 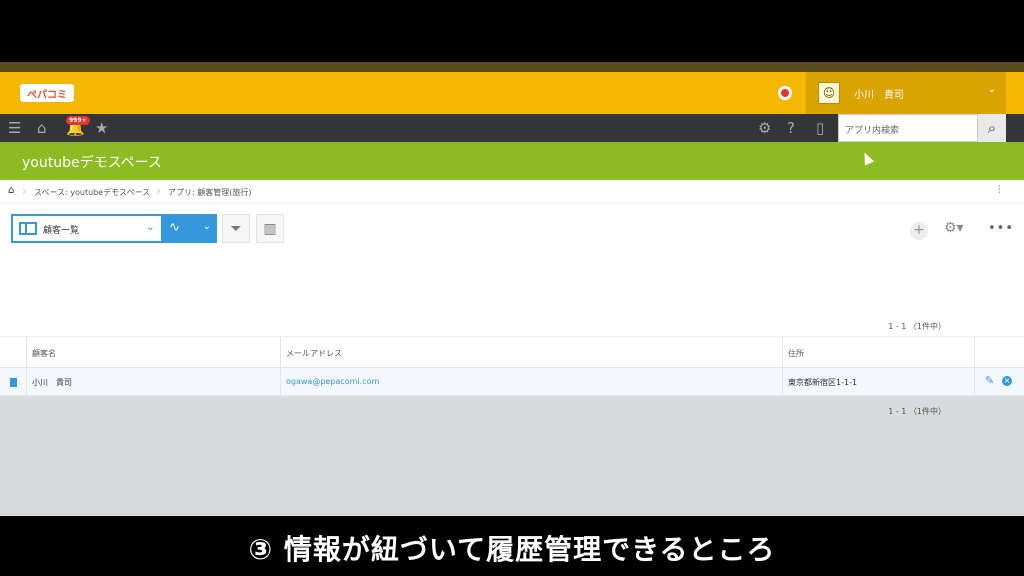 I want to click on pager-top: 1 - 1 （1件中）, so click(x=917, y=326).